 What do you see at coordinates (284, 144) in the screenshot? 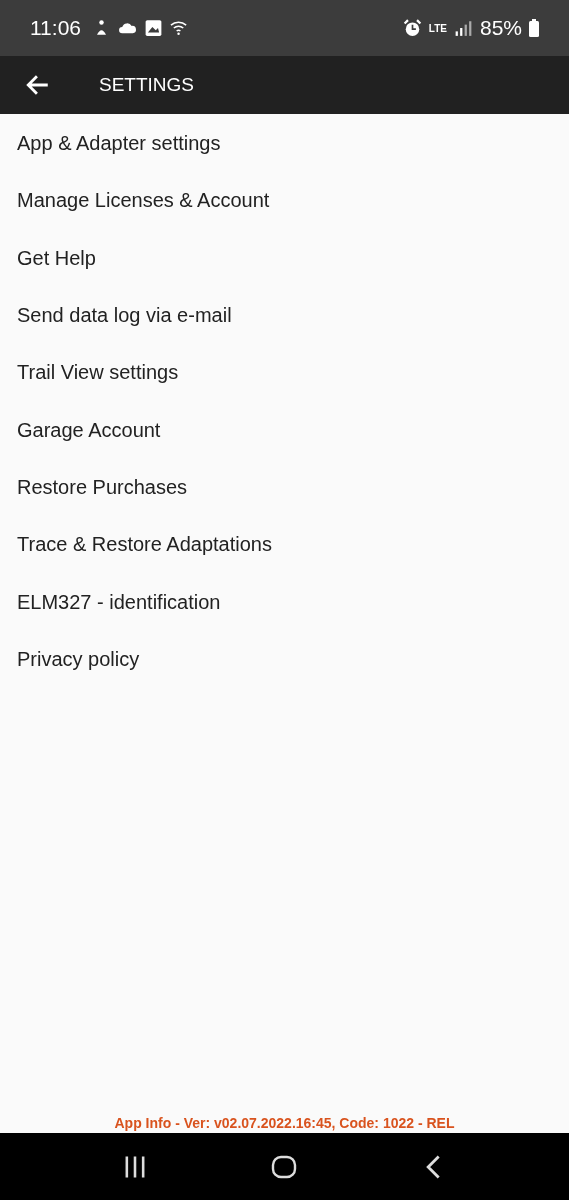
I see `menu-item: App & Adapter settings` at bounding box center [284, 144].